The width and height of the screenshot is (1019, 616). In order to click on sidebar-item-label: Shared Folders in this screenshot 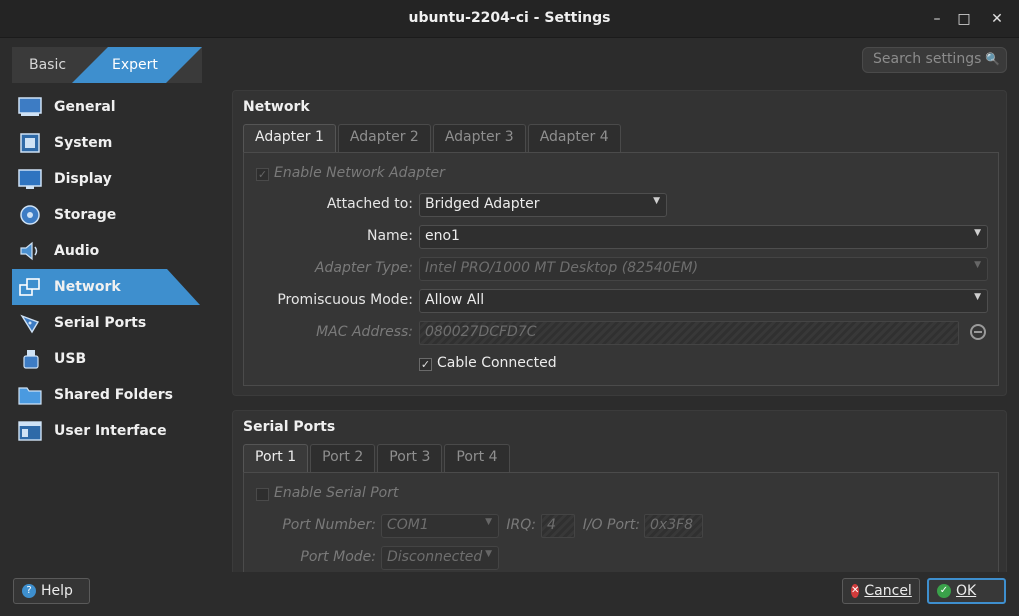, I will do `click(113, 395)`.